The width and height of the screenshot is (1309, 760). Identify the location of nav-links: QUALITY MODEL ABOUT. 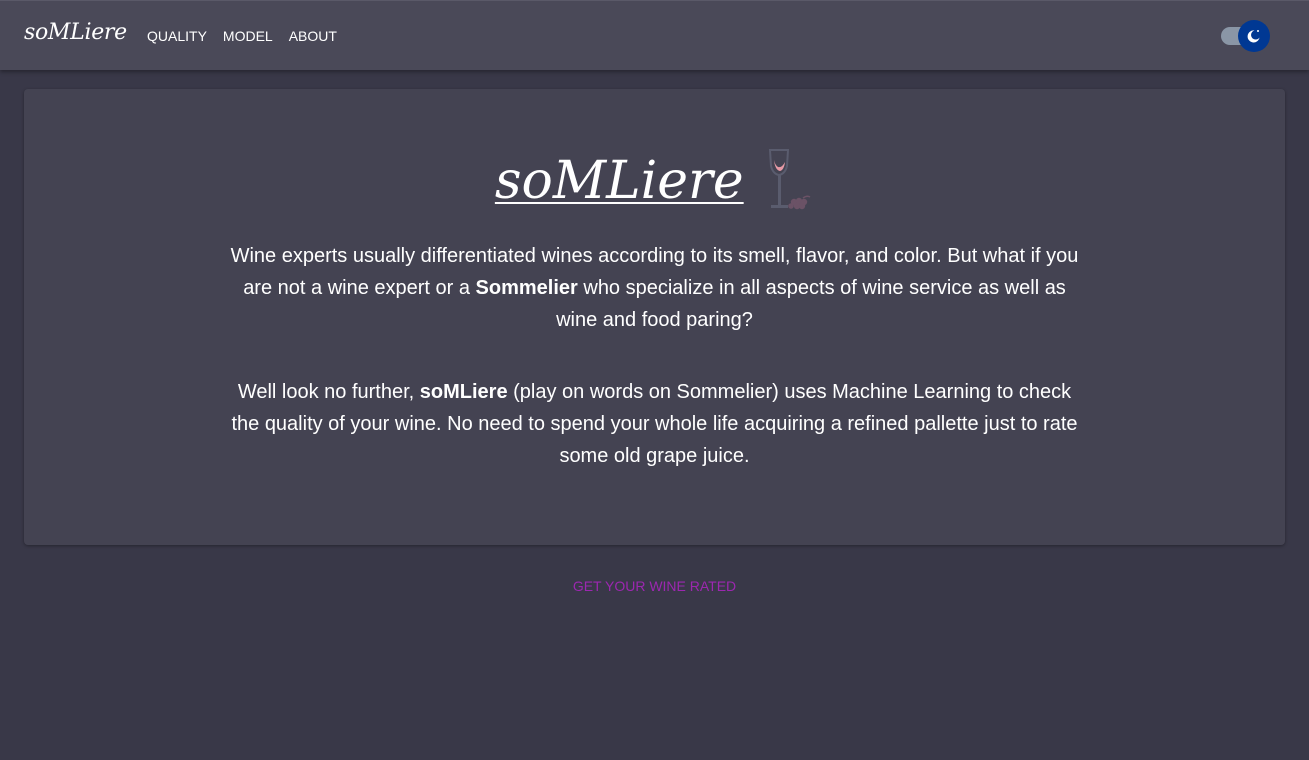
(242, 36).